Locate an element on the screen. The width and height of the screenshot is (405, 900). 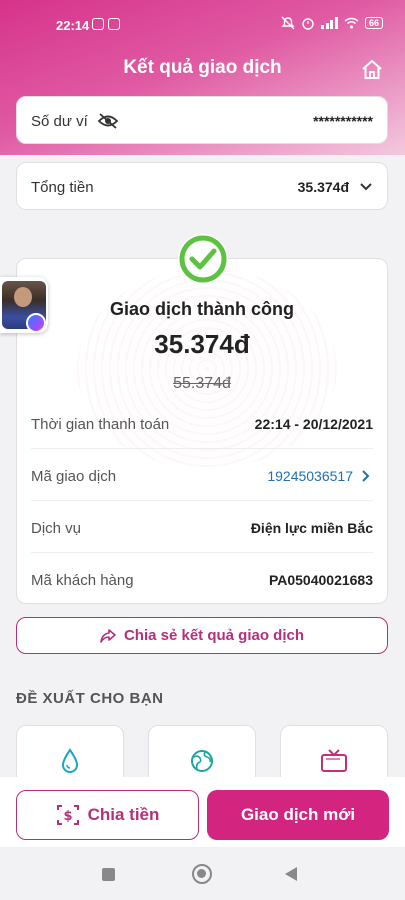
back-button is located at coordinates (291, 874).